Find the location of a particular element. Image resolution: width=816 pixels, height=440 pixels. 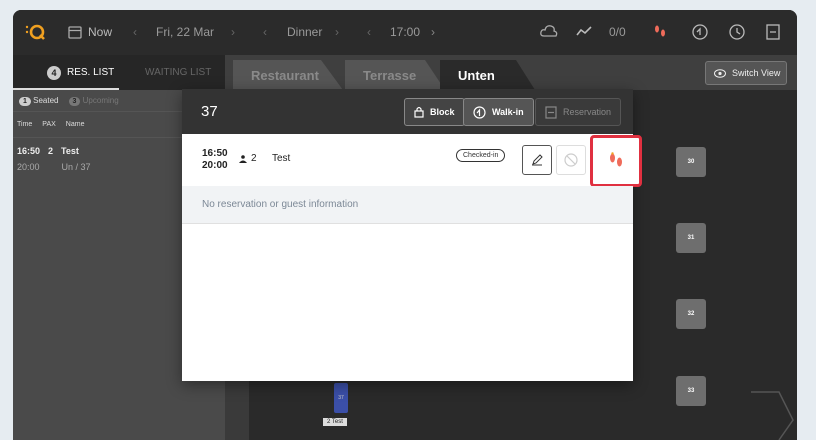

walkin-button: Walk-in is located at coordinates (498, 112).